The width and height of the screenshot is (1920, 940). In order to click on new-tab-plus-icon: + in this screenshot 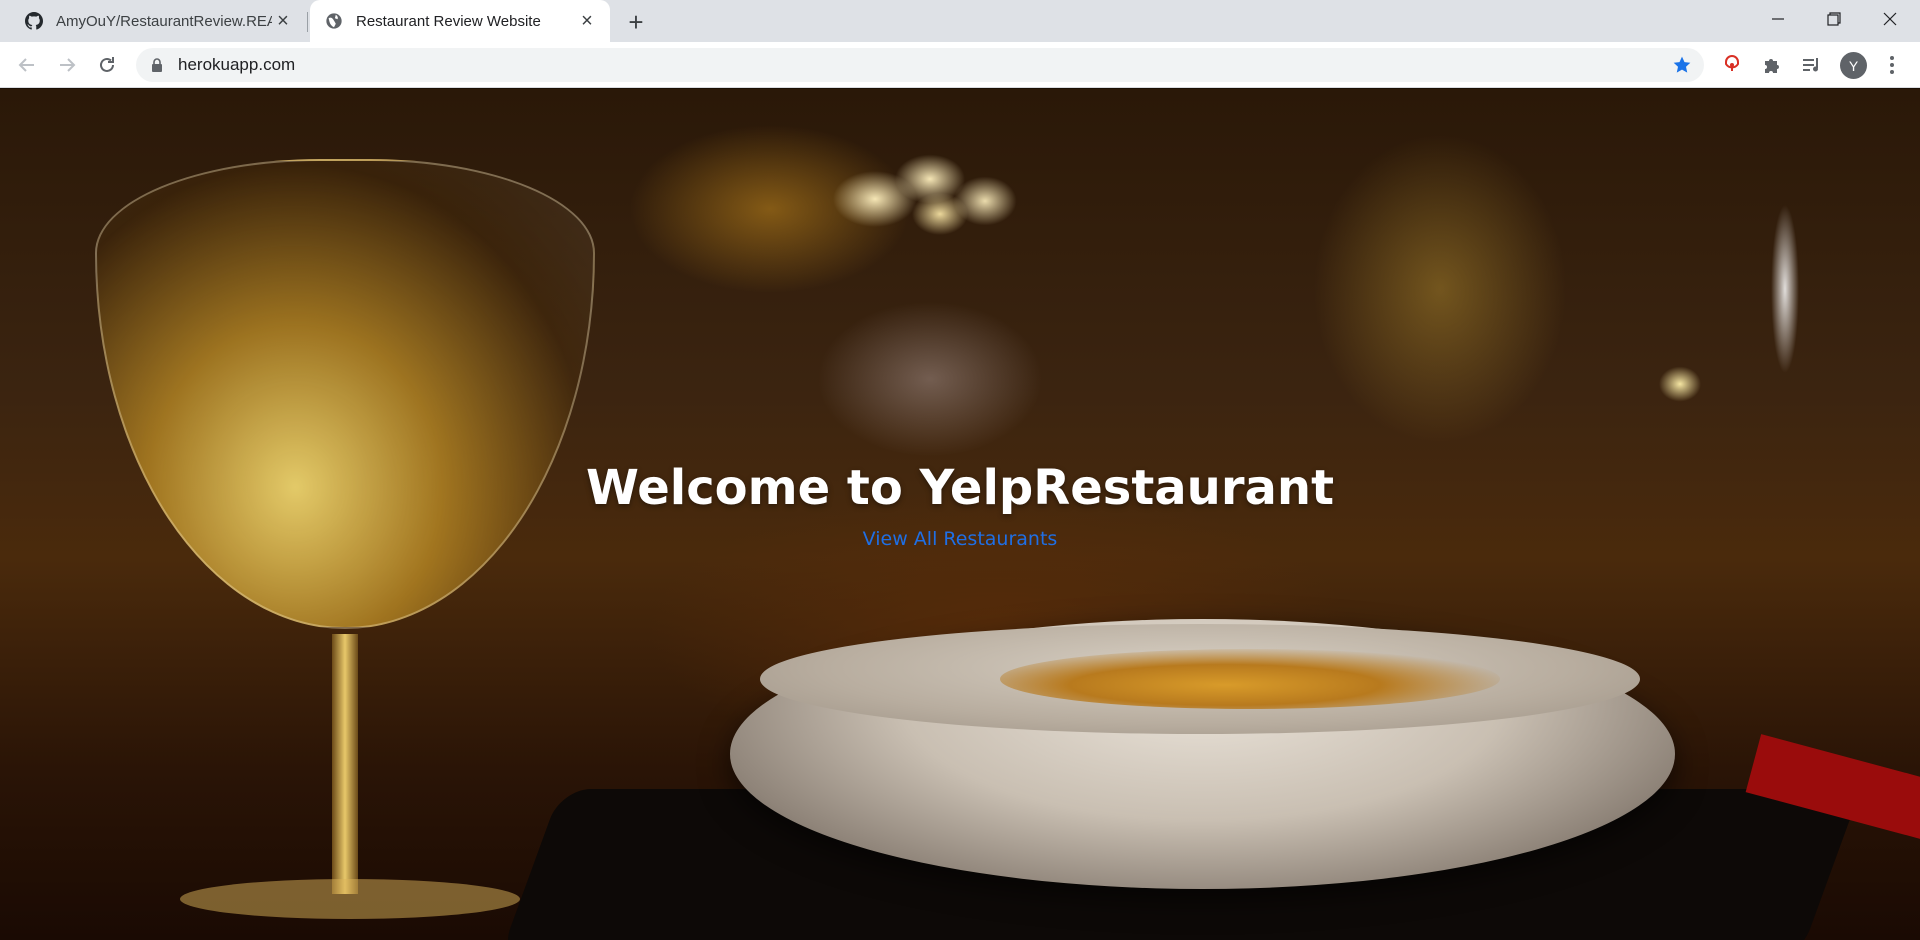, I will do `click(636, 22)`.